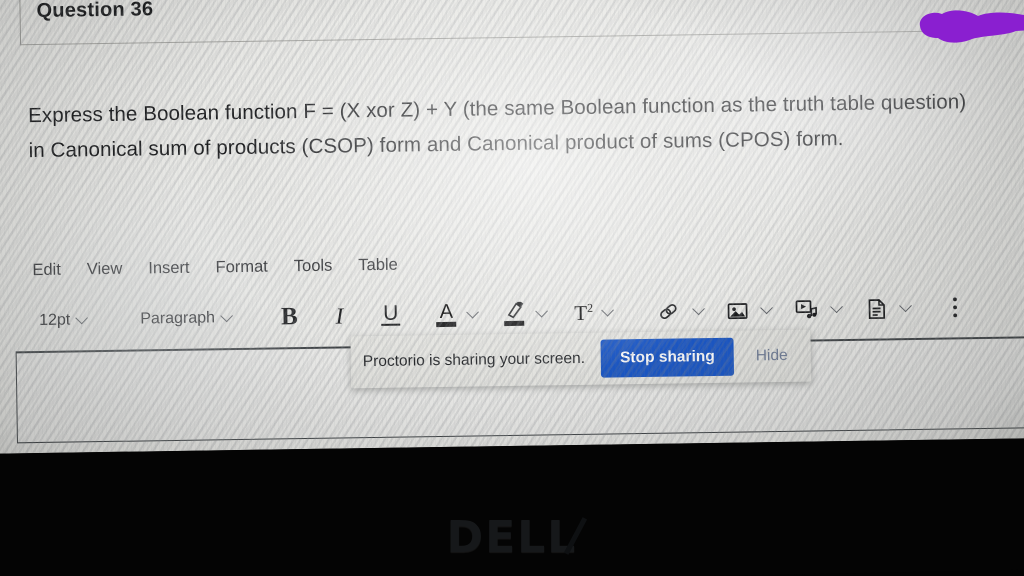 The height and width of the screenshot is (576, 1024). I want to click on question-title: Question 36, so click(95, 11).